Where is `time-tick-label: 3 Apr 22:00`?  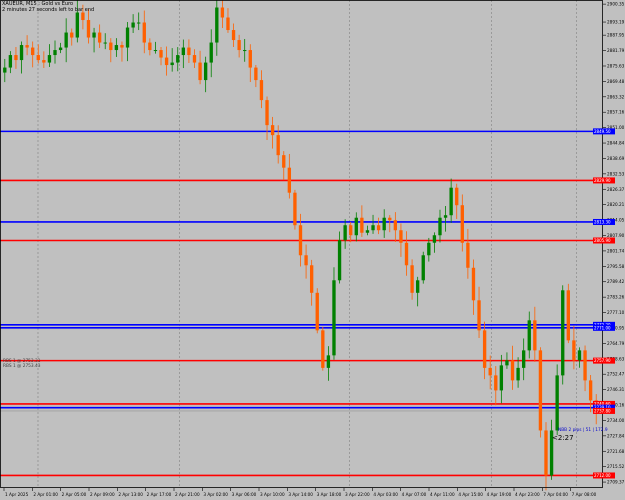 time-tick-label: 3 Apr 22:00 is located at coordinates (357, 494).